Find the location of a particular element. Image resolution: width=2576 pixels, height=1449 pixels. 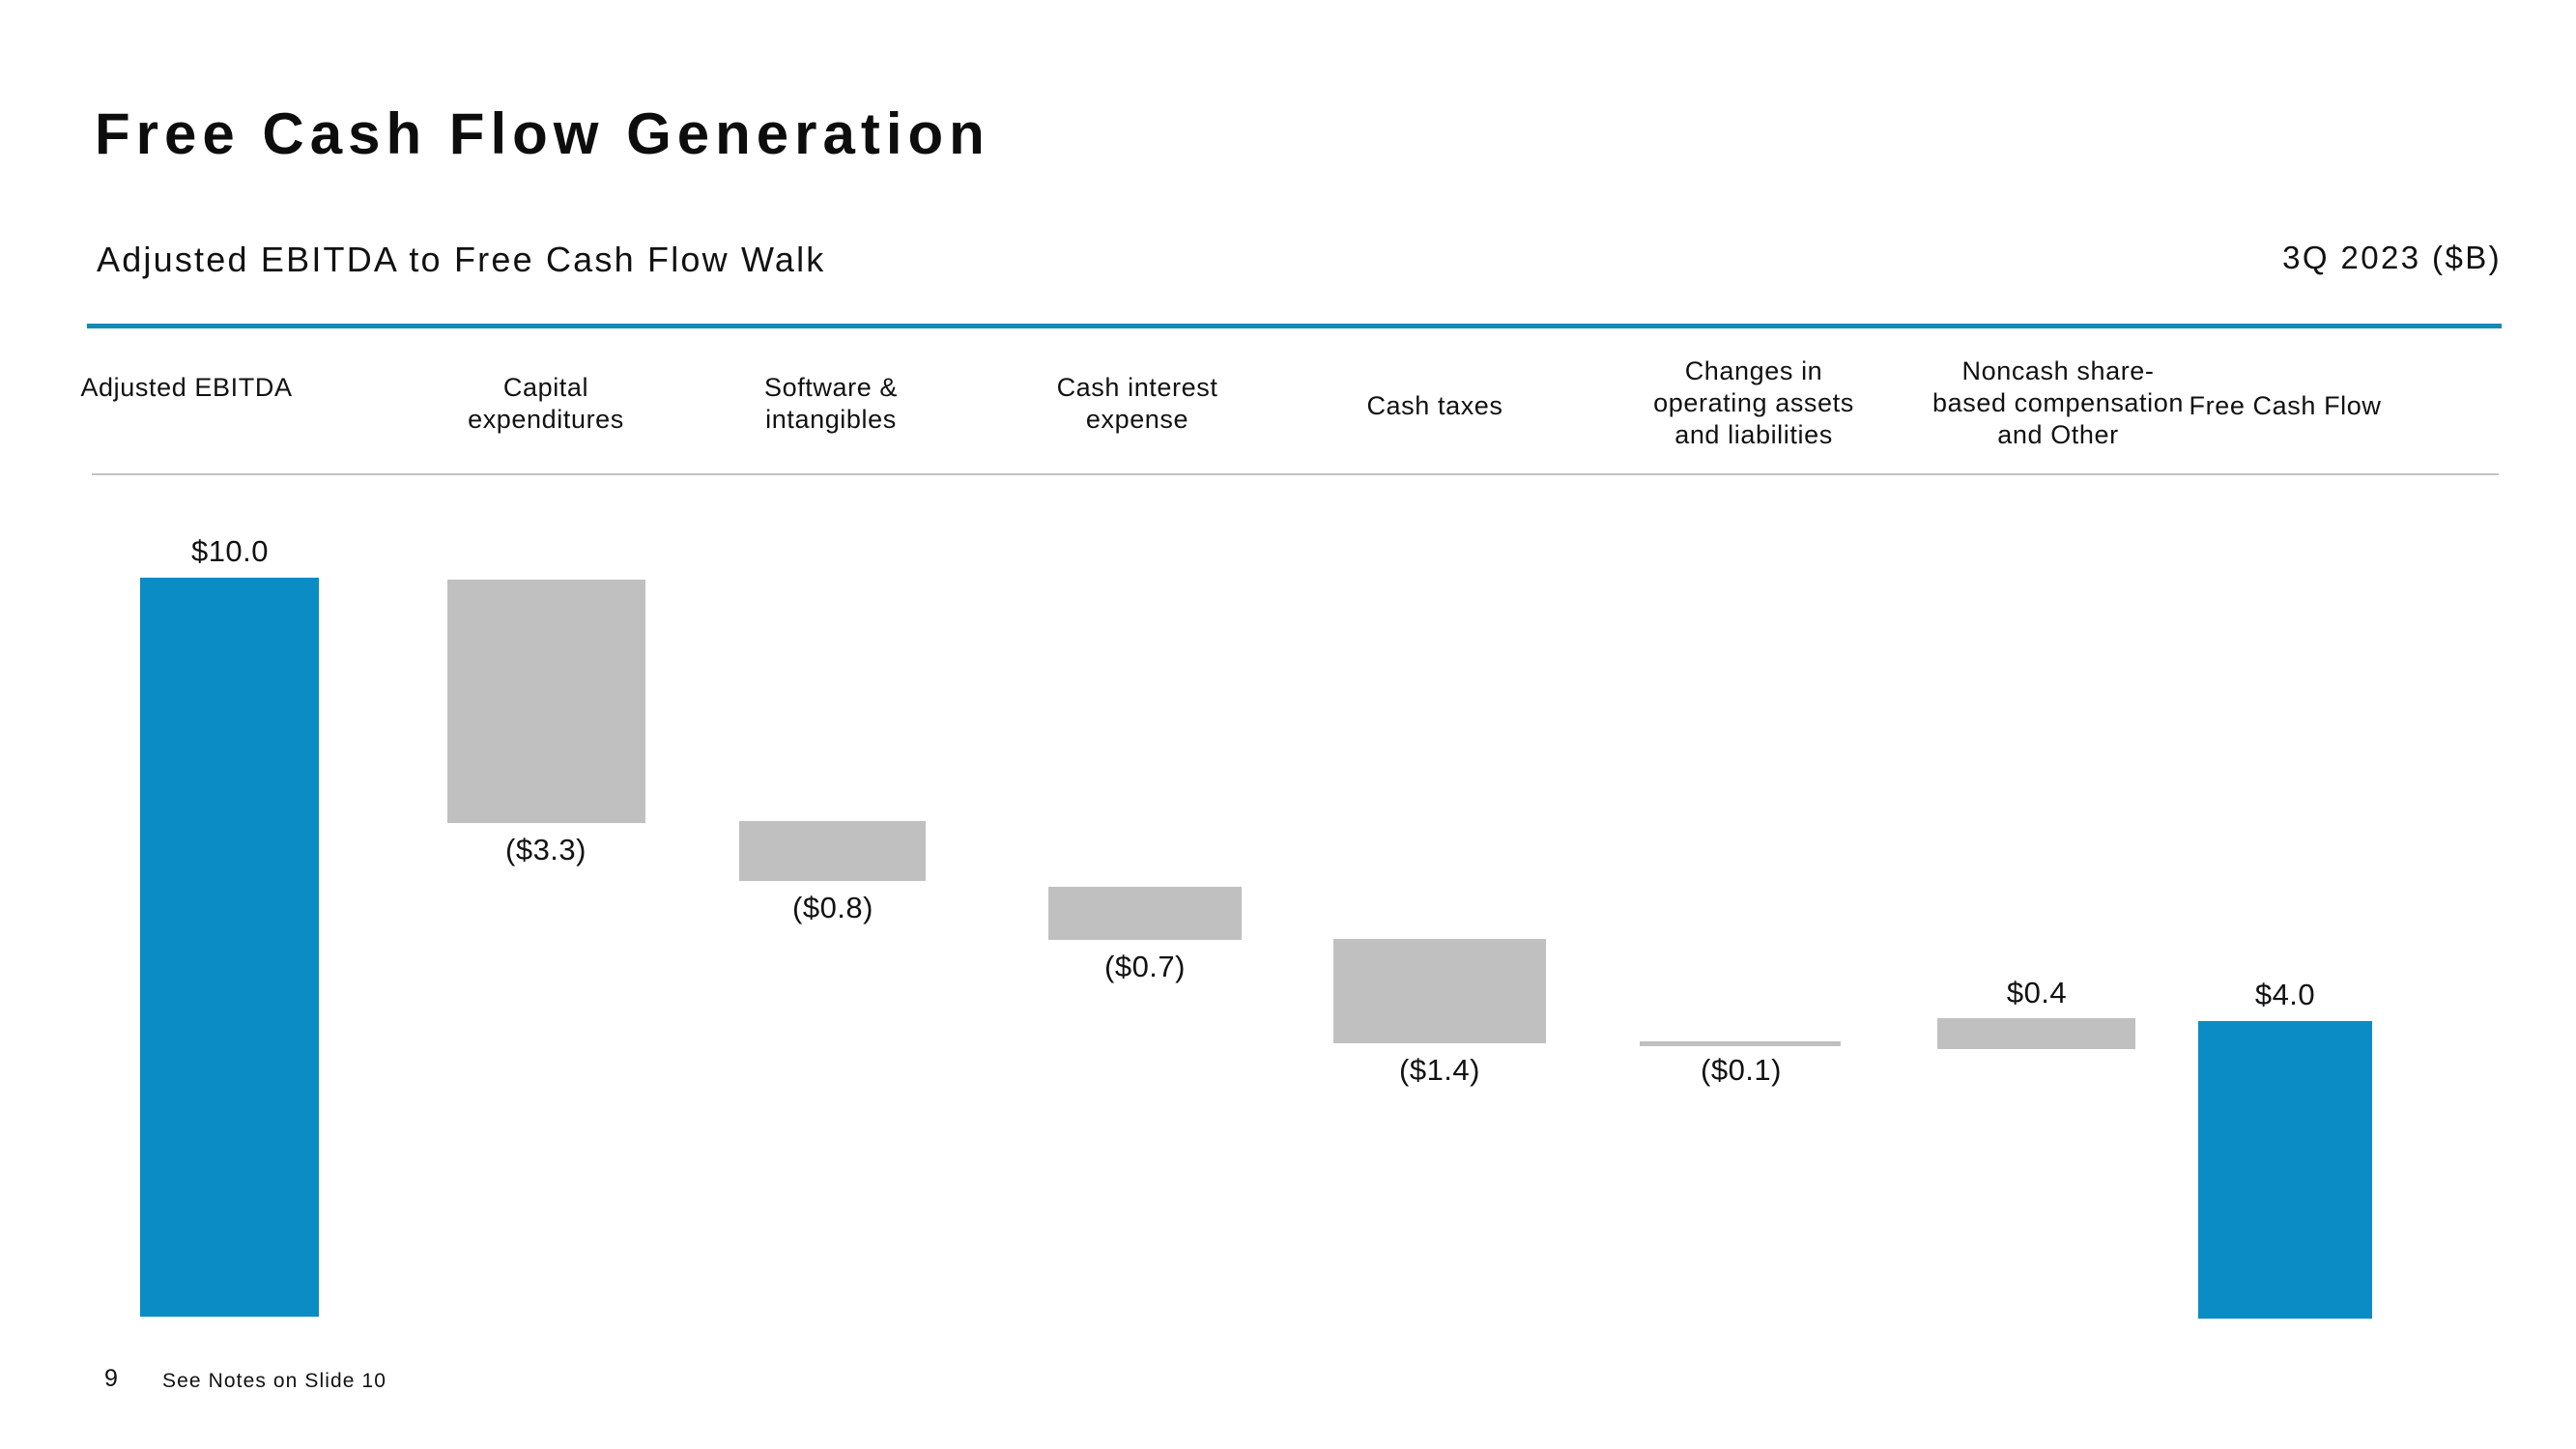

bar-label-capital-expenditures: ($3.3) is located at coordinates (546, 850).